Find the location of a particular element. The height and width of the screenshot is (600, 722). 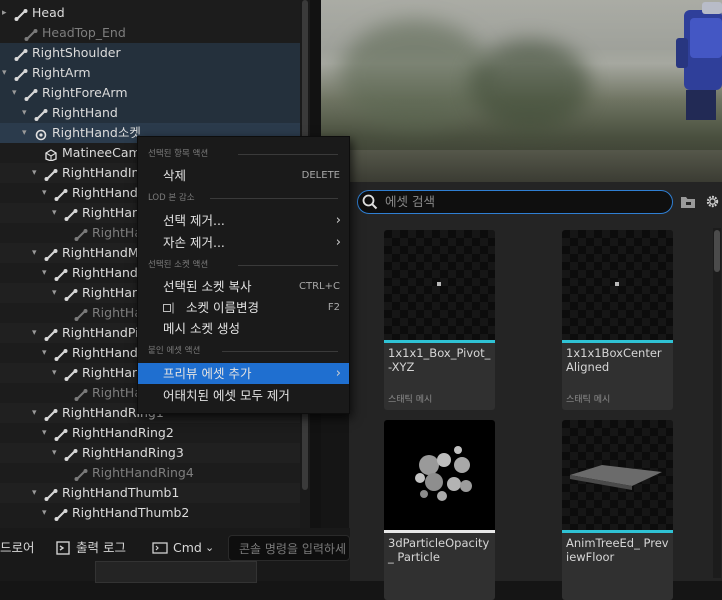

asset-tile: 1x1x1BoxCenter Aligned 스태틱 메시 is located at coordinates (617, 320).